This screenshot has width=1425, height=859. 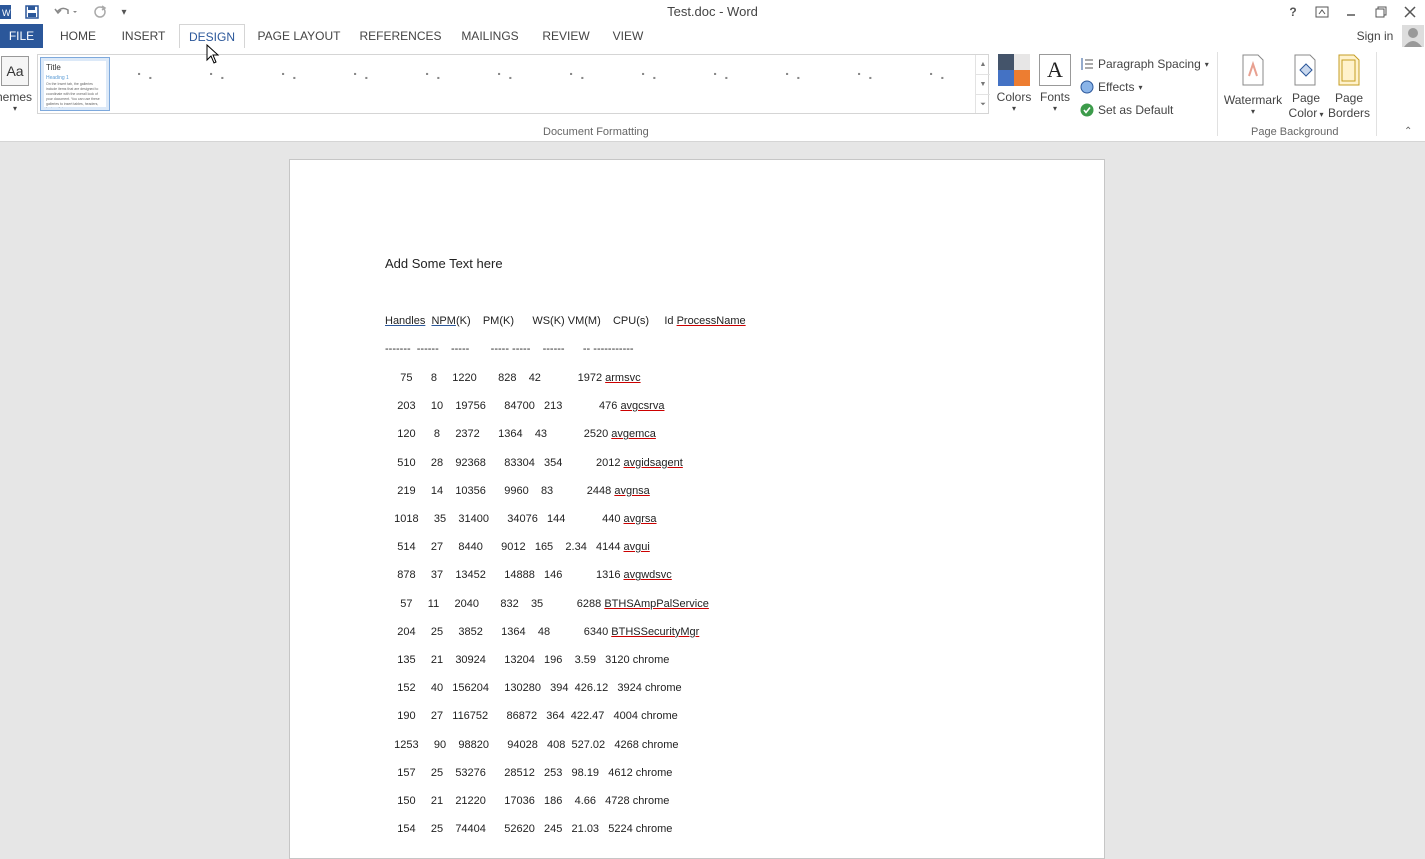 I want to click on help-icon: ?, so click(x=1293, y=12).